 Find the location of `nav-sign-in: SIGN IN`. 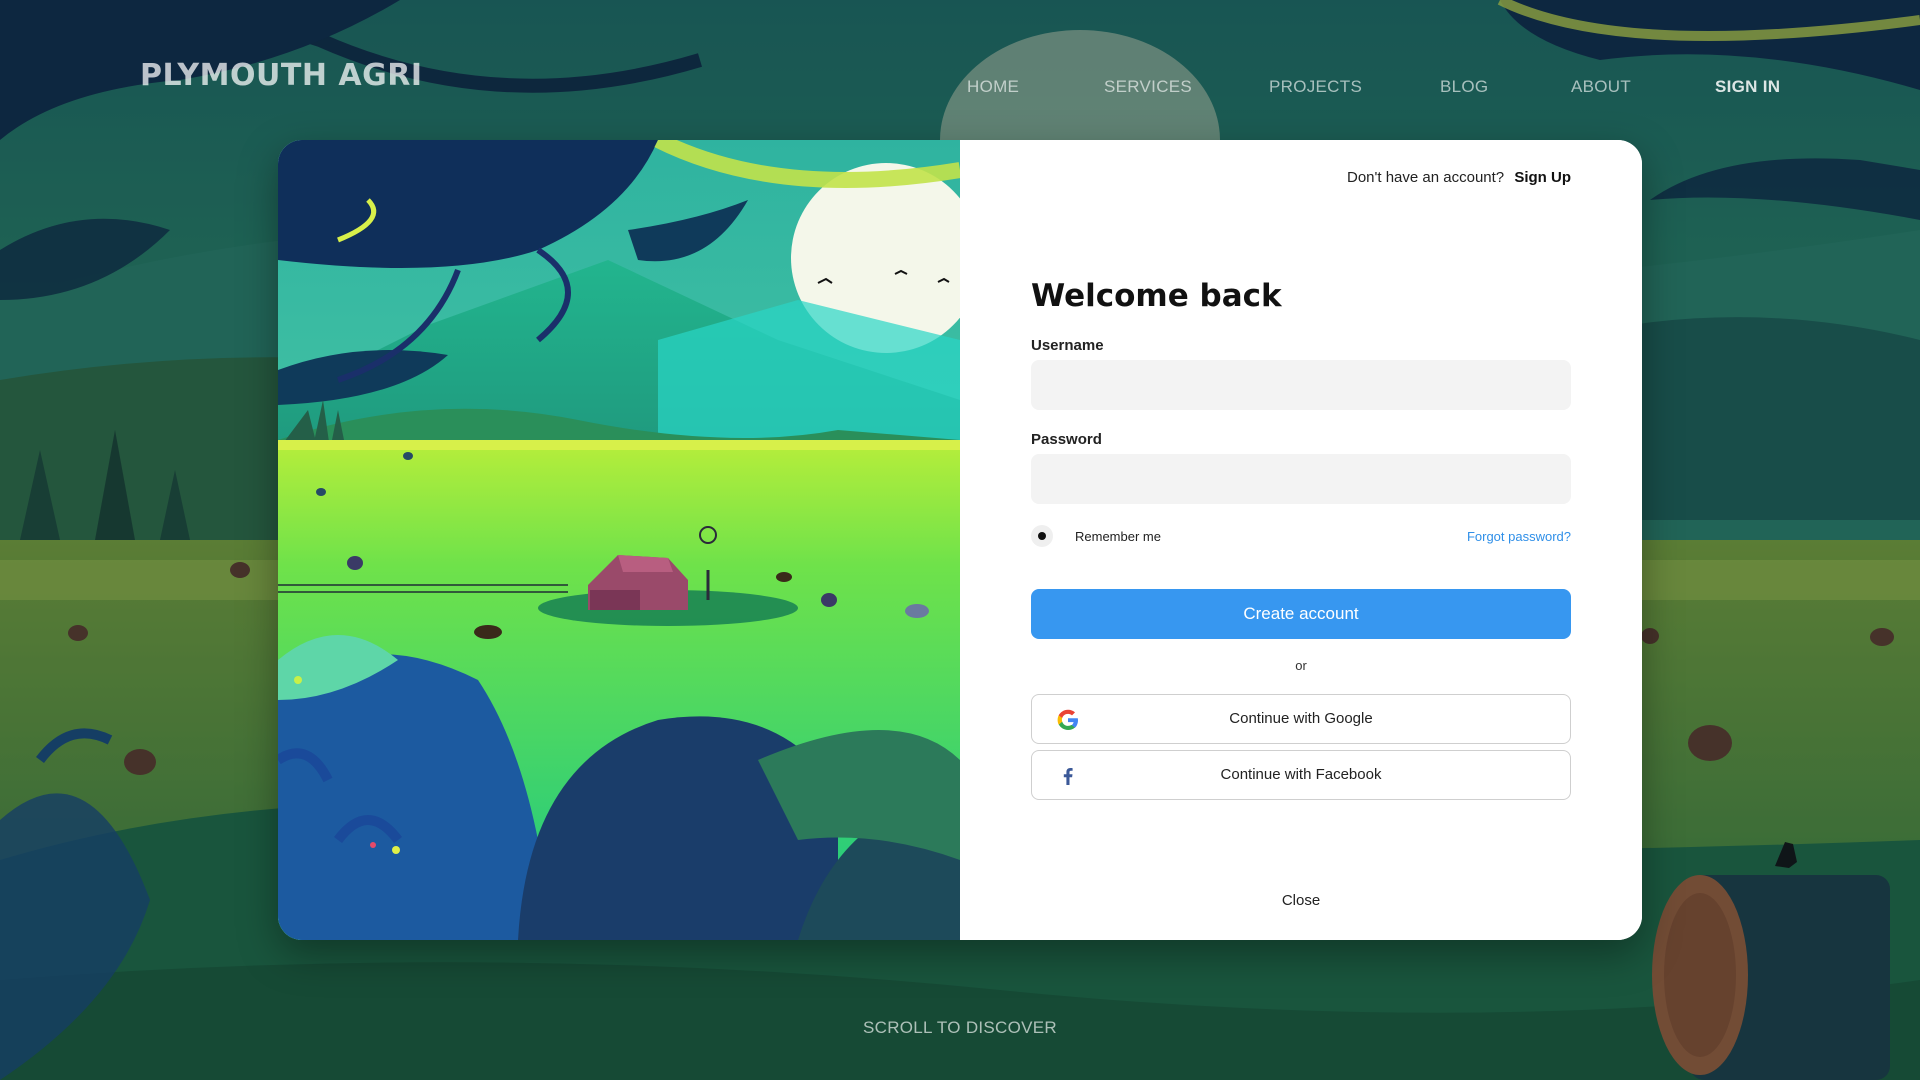

nav-sign-in: SIGN IN is located at coordinates (1747, 87).